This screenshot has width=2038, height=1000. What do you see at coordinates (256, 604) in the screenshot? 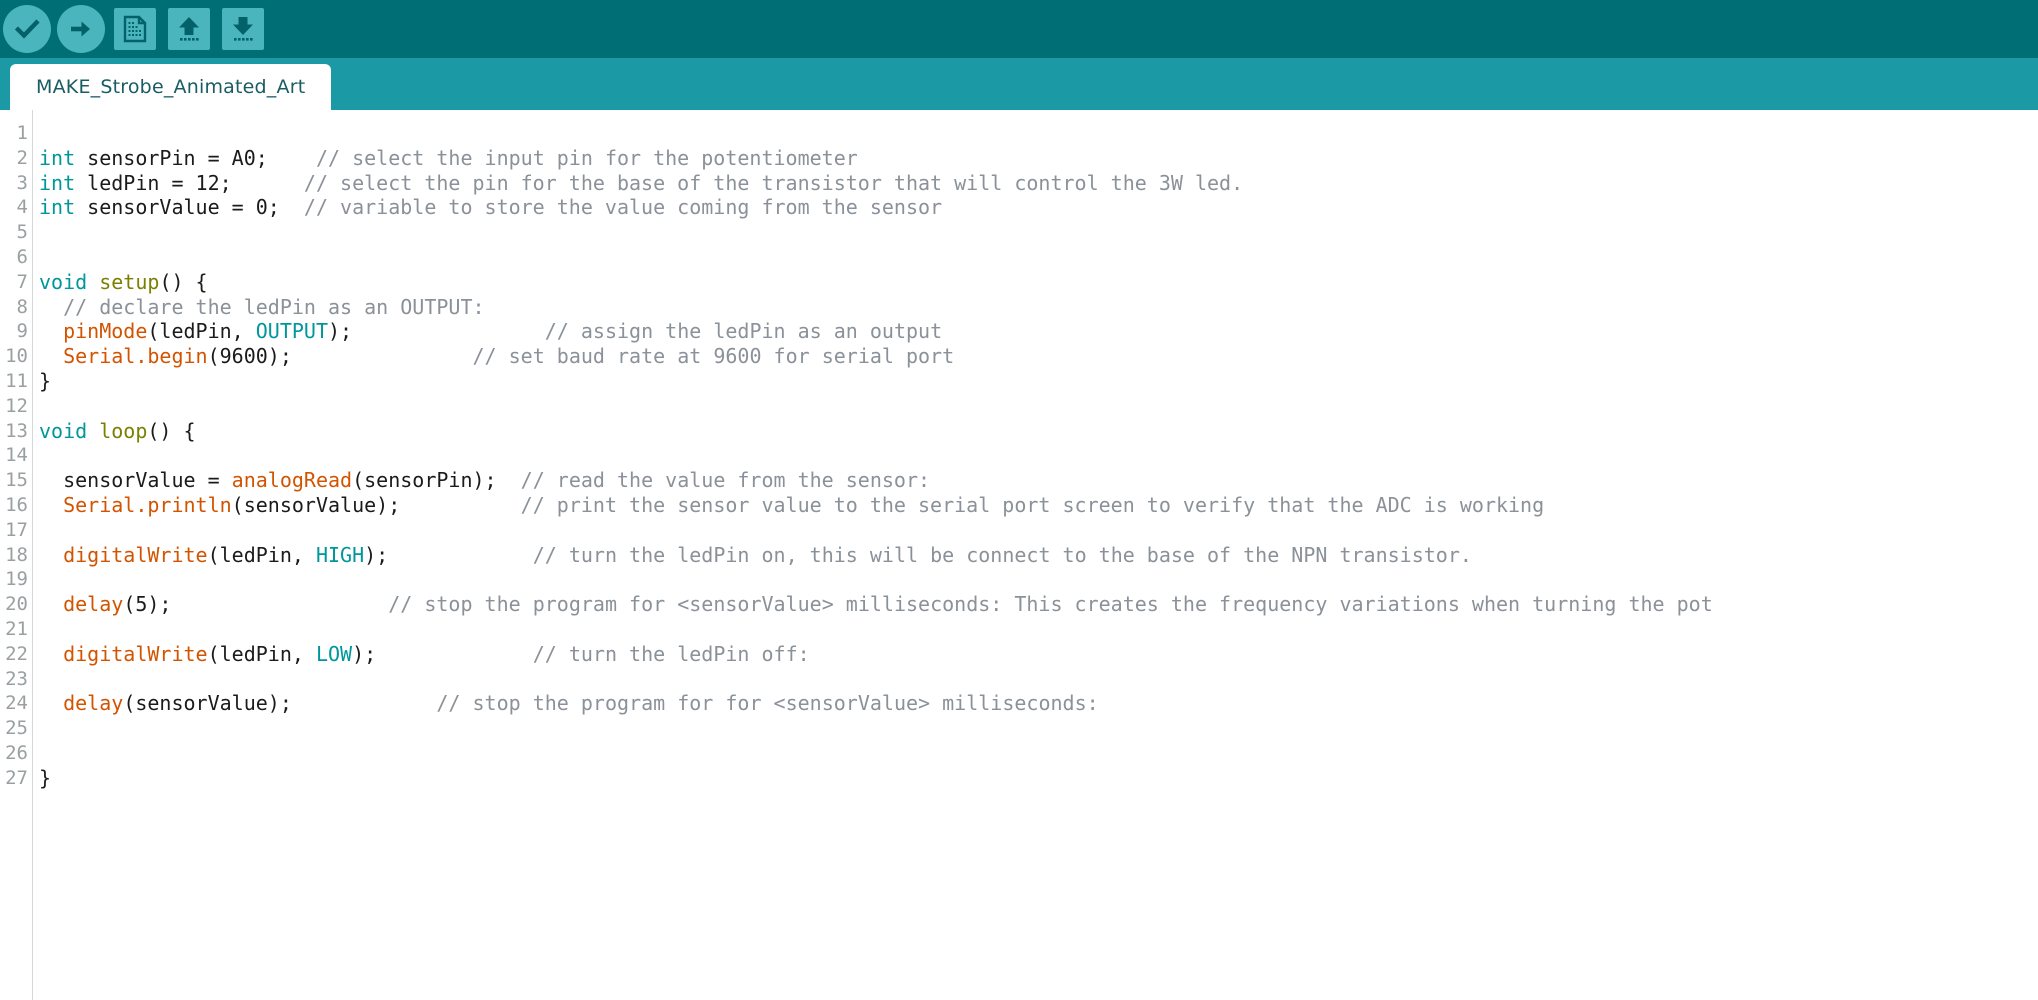
I see `code-token-txt: (5);` at bounding box center [256, 604].